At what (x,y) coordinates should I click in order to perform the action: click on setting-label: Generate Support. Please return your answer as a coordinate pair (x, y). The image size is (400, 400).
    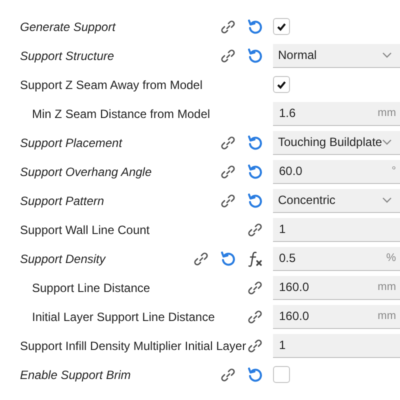
    Looking at the image, I should click on (68, 27).